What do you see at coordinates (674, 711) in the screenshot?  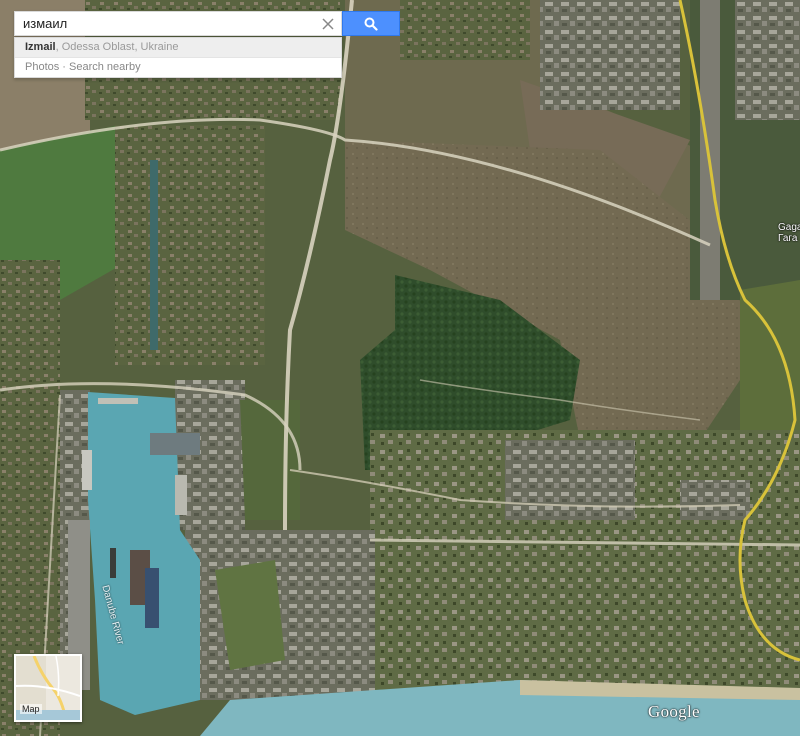 I see `google-logo: Google` at bounding box center [674, 711].